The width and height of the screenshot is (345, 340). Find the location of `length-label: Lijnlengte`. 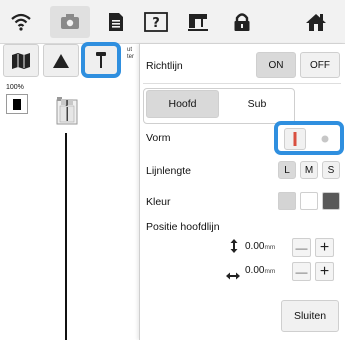

length-label: Lijnlengte is located at coordinates (168, 171).